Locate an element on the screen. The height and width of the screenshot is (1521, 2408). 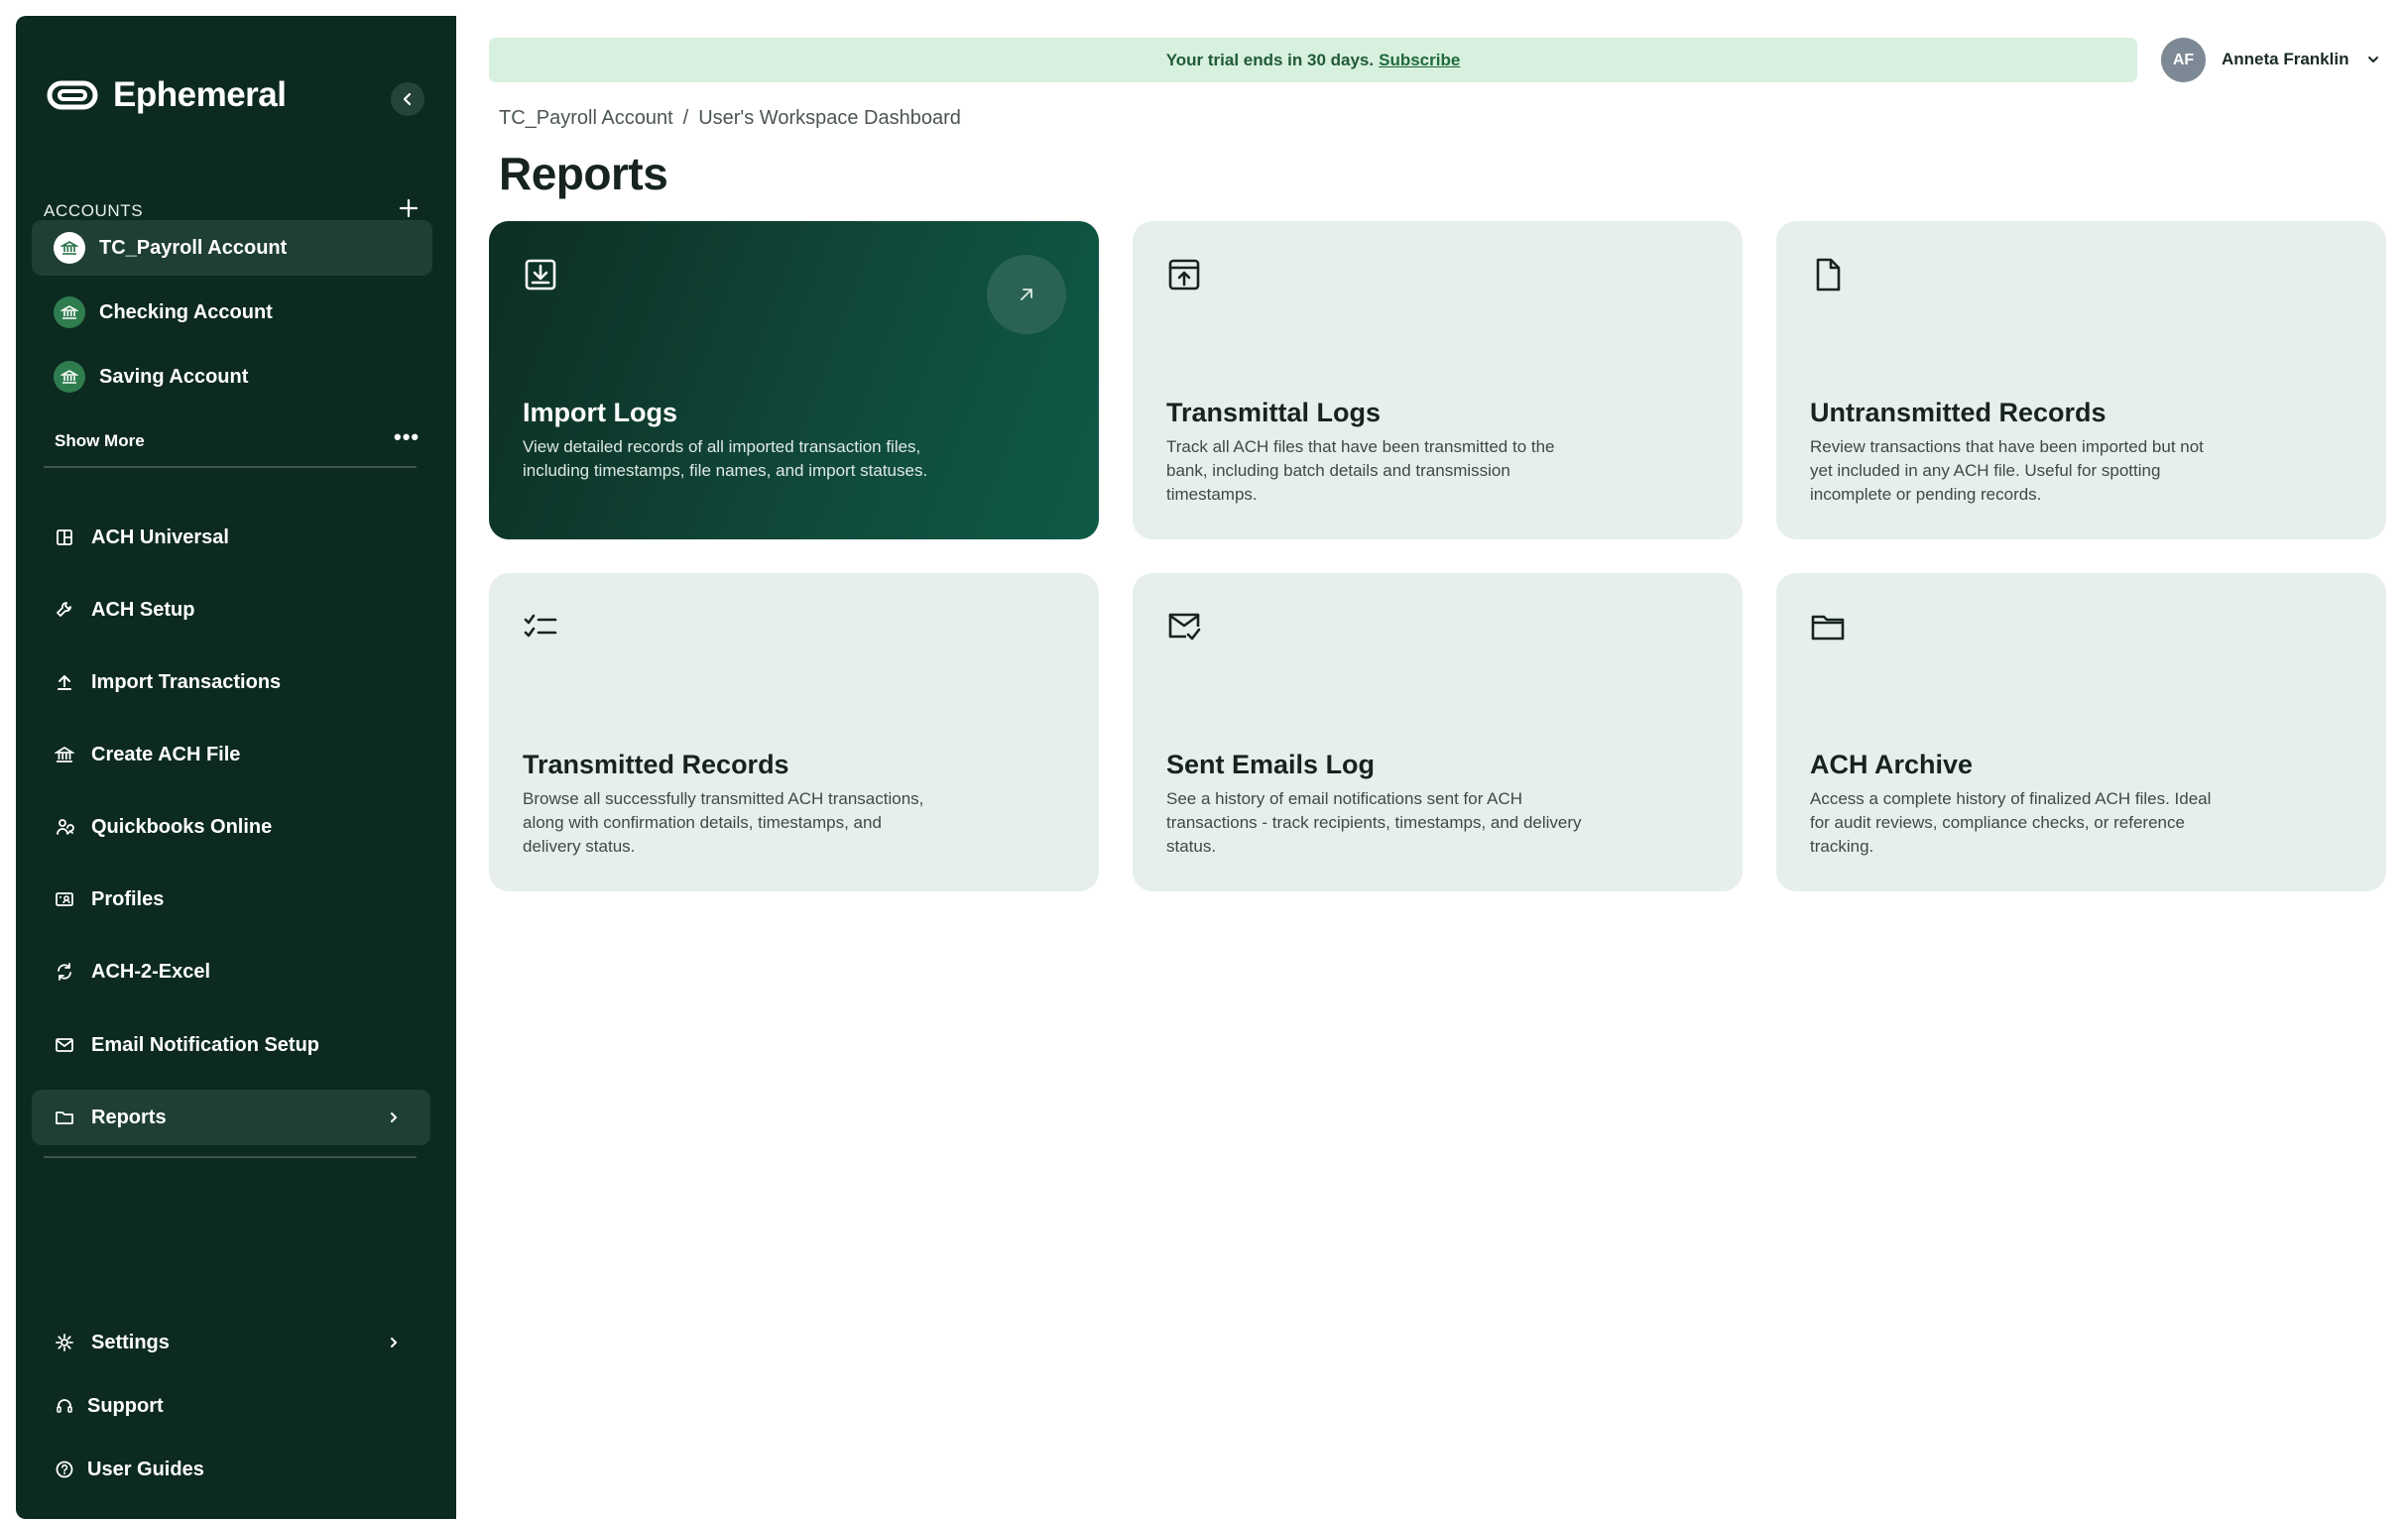
headset-icon is located at coordinates (65, 1406).